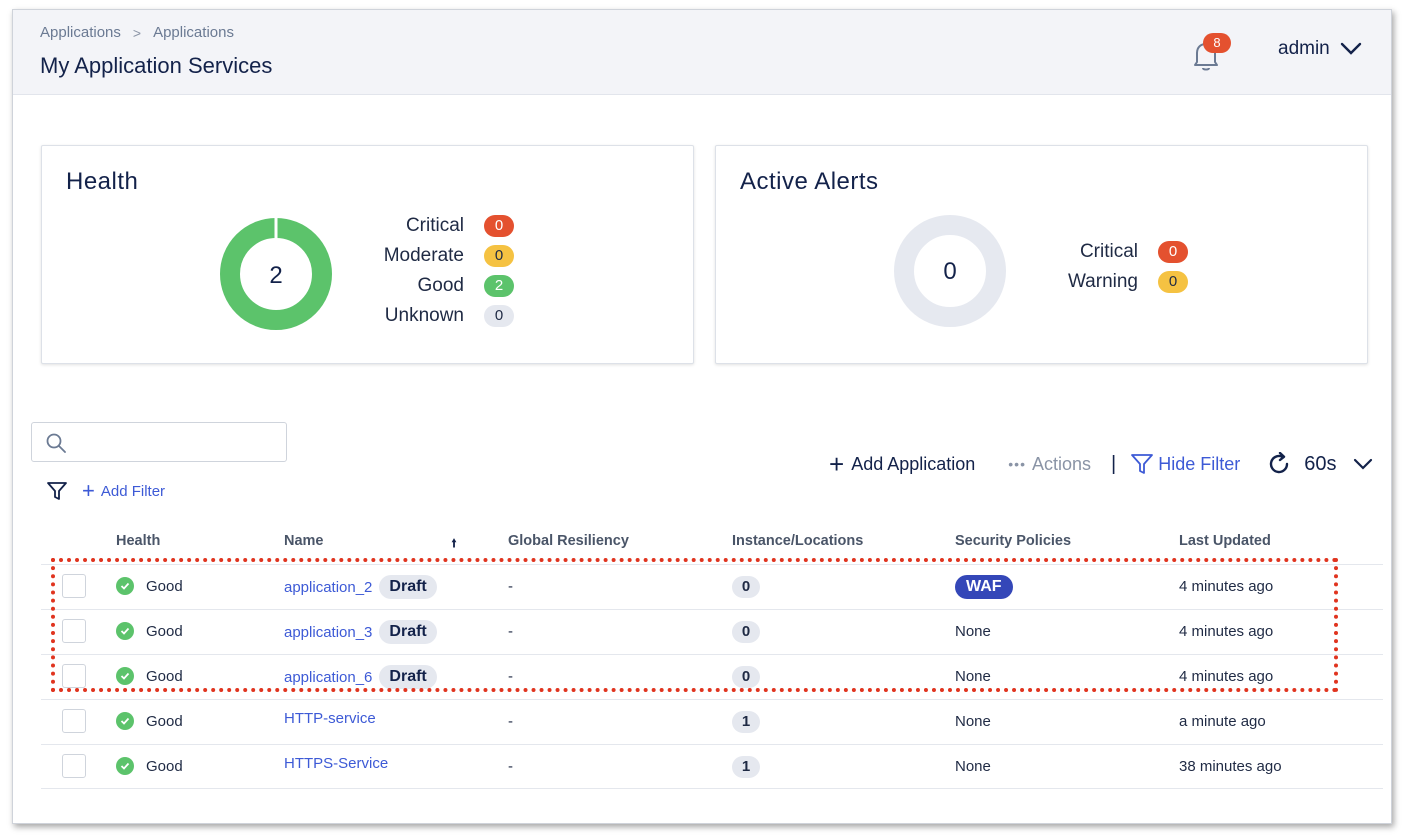 The image size is (1404, 836). What do you see at coordinates (328, 677) in the screenshot?
I see `application-link: application_6` at bounding box center [328, 677].